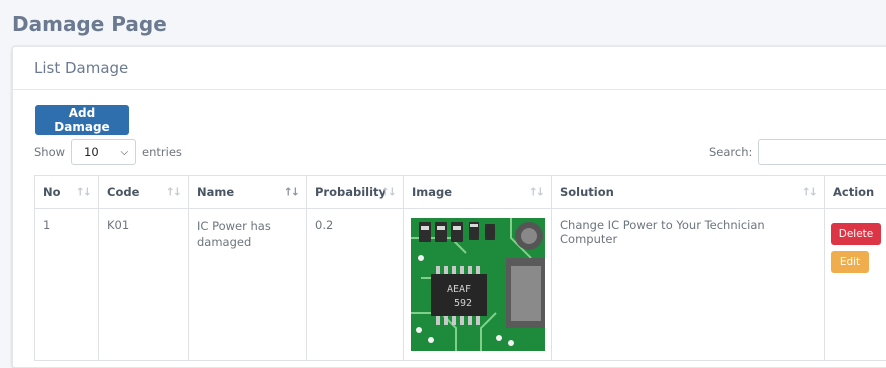  What do you see at coordinates (67, 192) in the screenshot?
I see `column-header-no: No↑↓` at bounding box center [67, 192].